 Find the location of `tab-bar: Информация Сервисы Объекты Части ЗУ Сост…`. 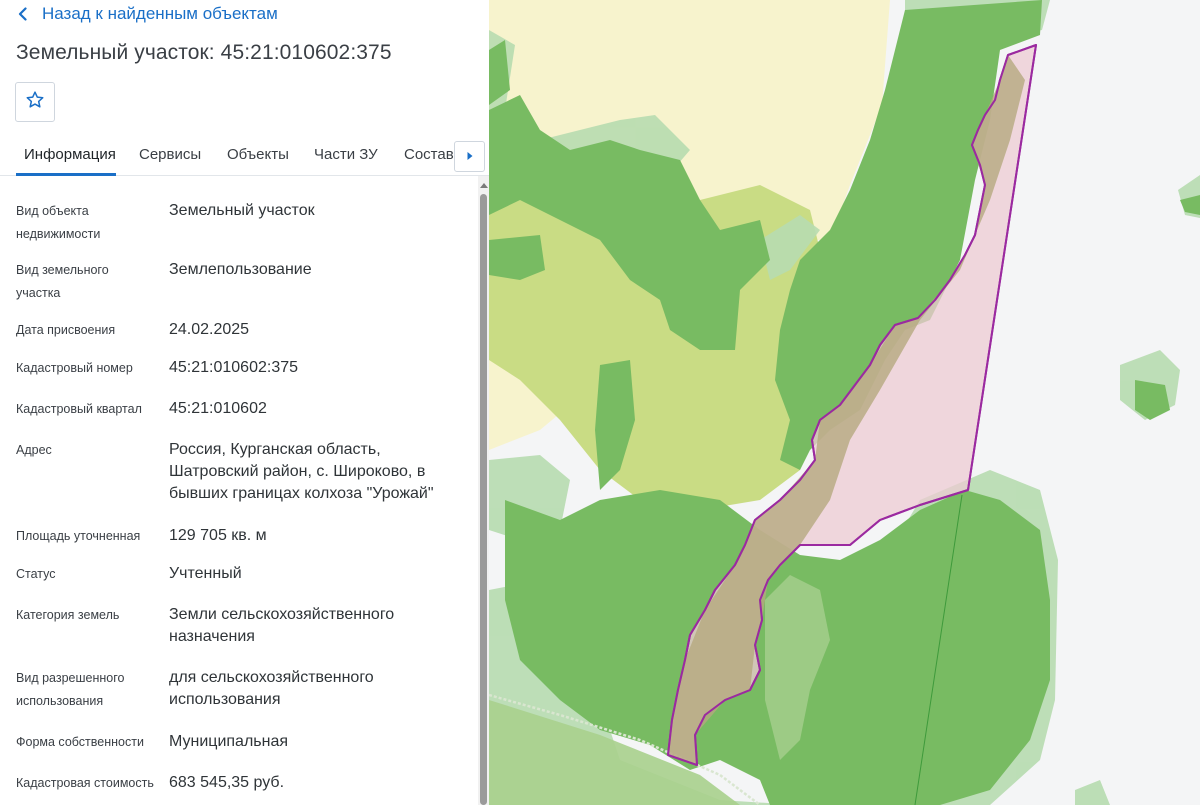

tab-bar: Информация Сервисы Объекты Части ЗУ Сост… is located at coordinates (244, 155).